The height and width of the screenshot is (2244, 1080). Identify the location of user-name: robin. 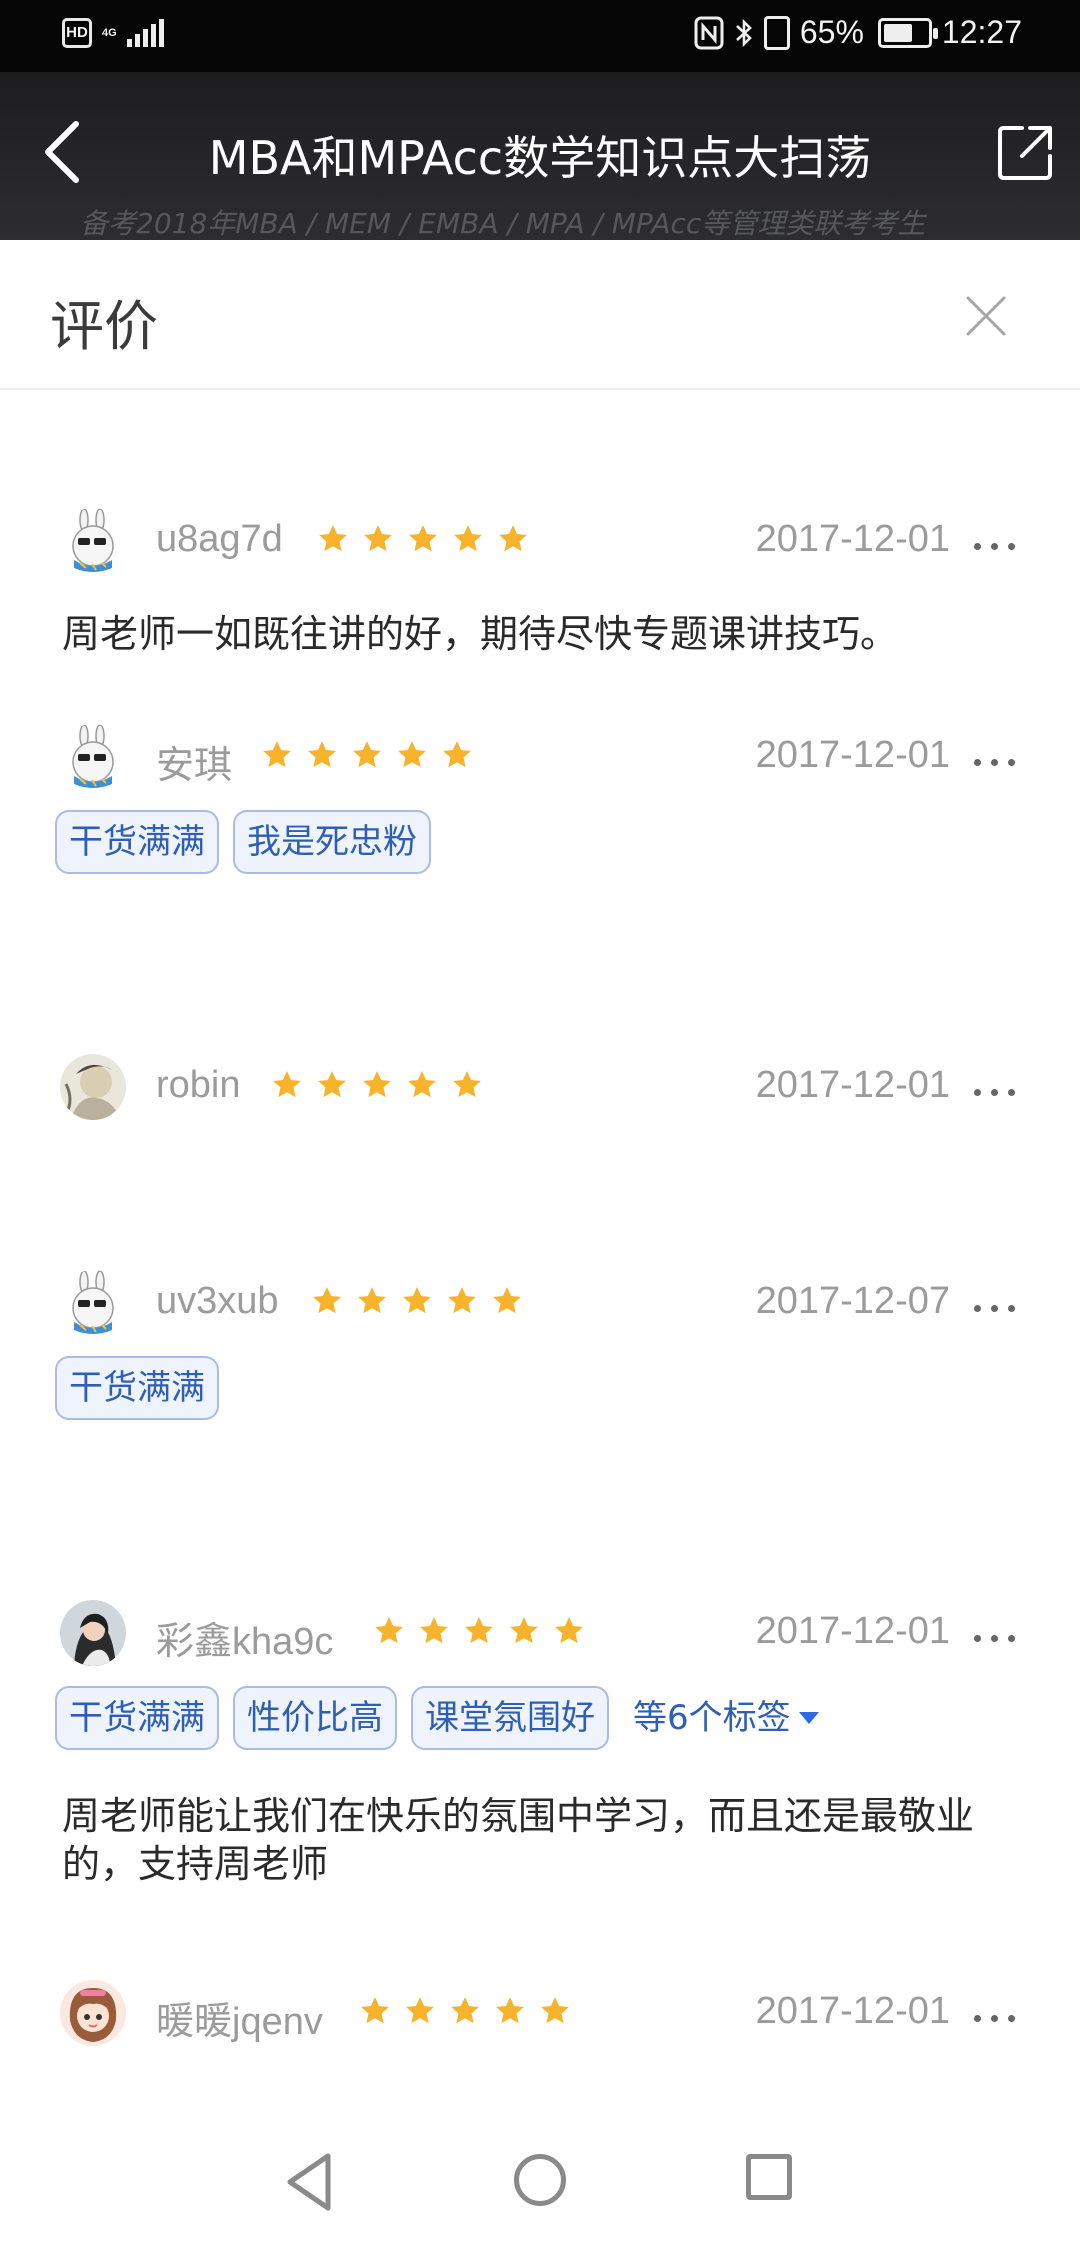
(198, 1085).